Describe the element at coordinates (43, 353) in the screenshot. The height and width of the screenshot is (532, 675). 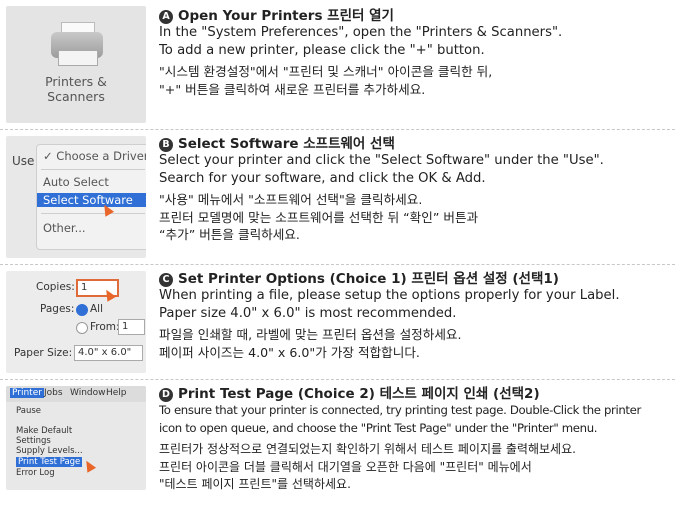
I see `paper-size-label: Paper Size:` at that location.